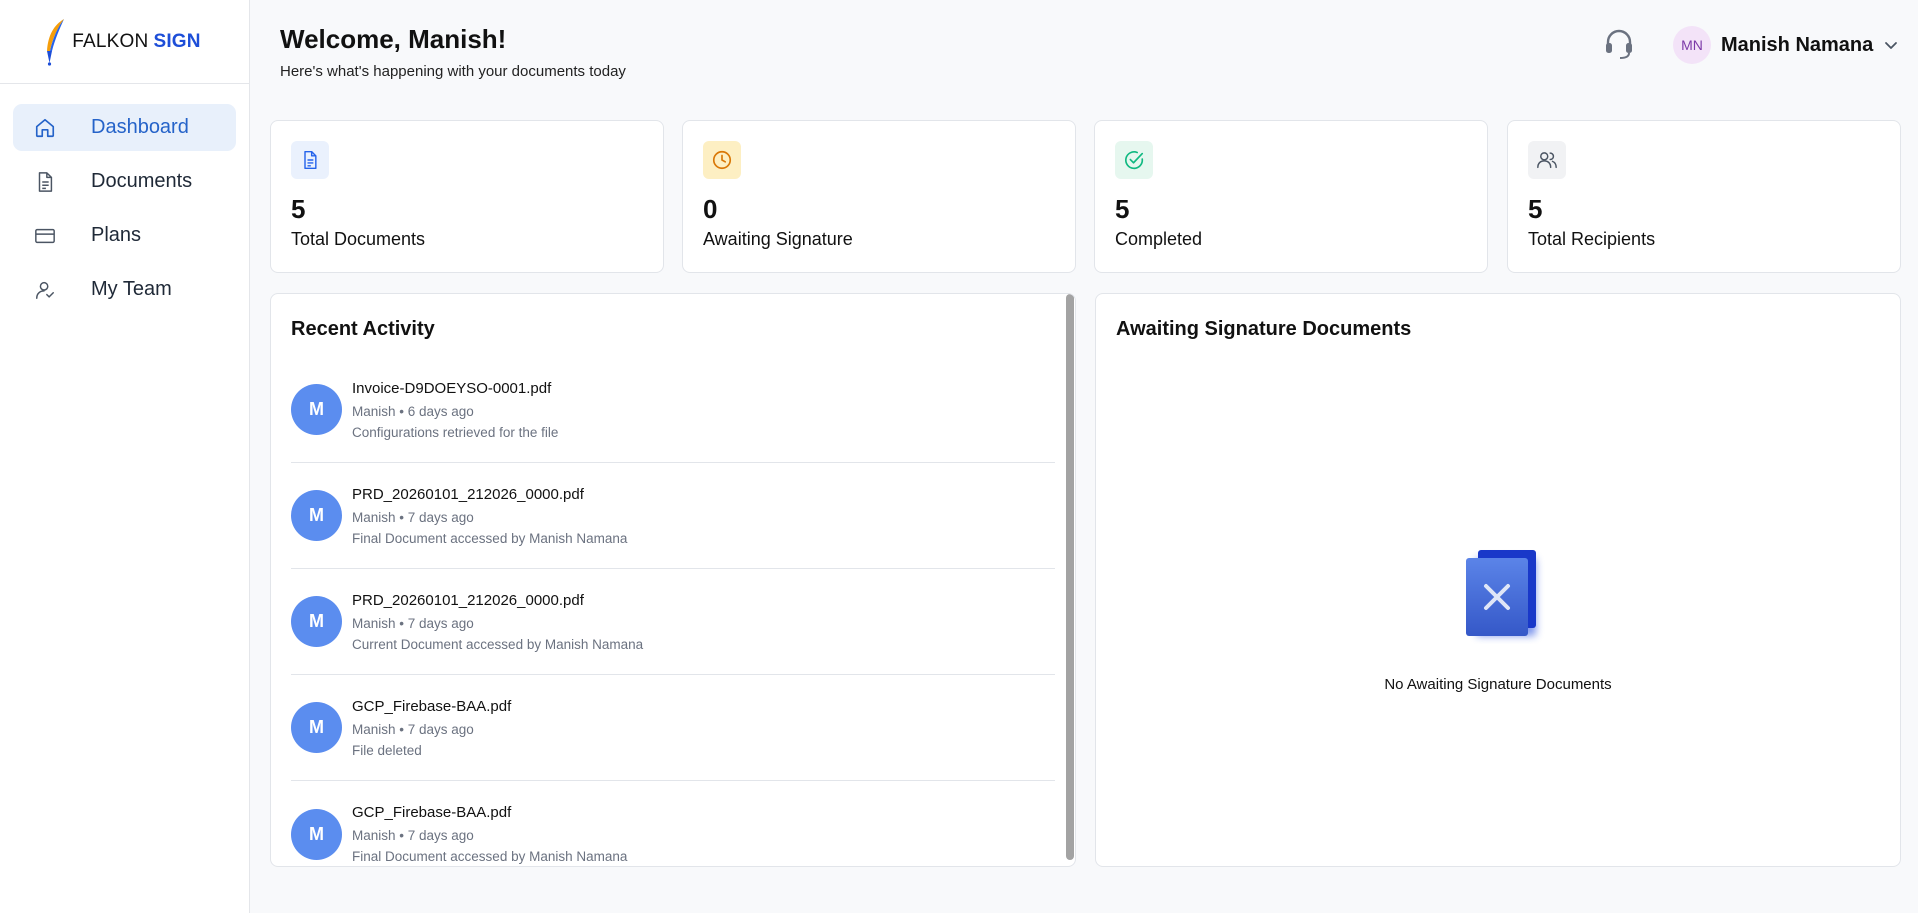 Image resolution: width=1918 pixels, height=913 pixels. I want to click on empty-state-text: No Awaiting Signature Documents, so click(1498, 684).